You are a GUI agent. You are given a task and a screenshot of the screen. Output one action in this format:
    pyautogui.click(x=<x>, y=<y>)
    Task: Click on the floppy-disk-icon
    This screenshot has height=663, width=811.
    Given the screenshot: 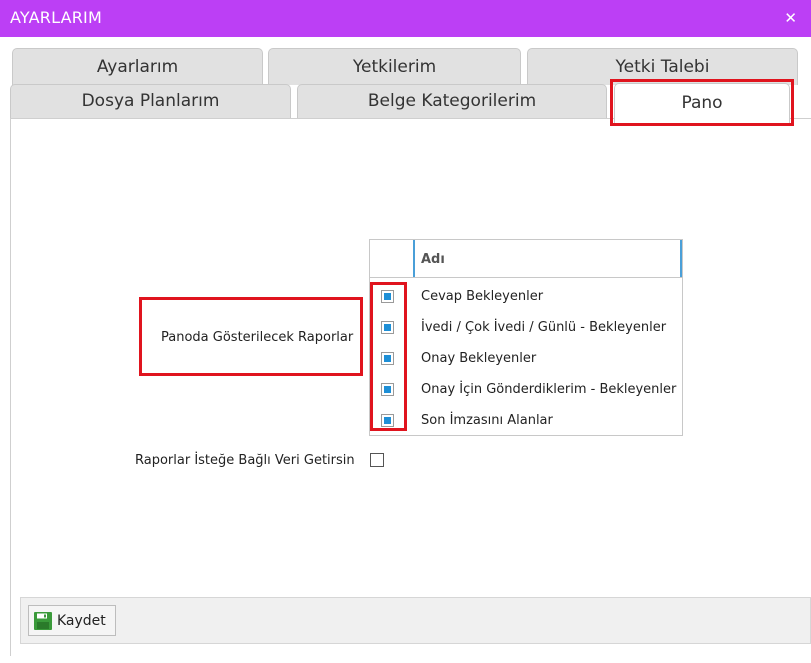 What is the action you would take?
    pyautogui.click(x=43, y=621)
    